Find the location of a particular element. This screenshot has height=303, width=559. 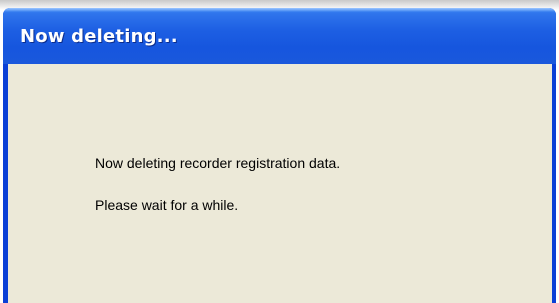

wait-message: Please wait for a while. is located at coordinates (167, 205).